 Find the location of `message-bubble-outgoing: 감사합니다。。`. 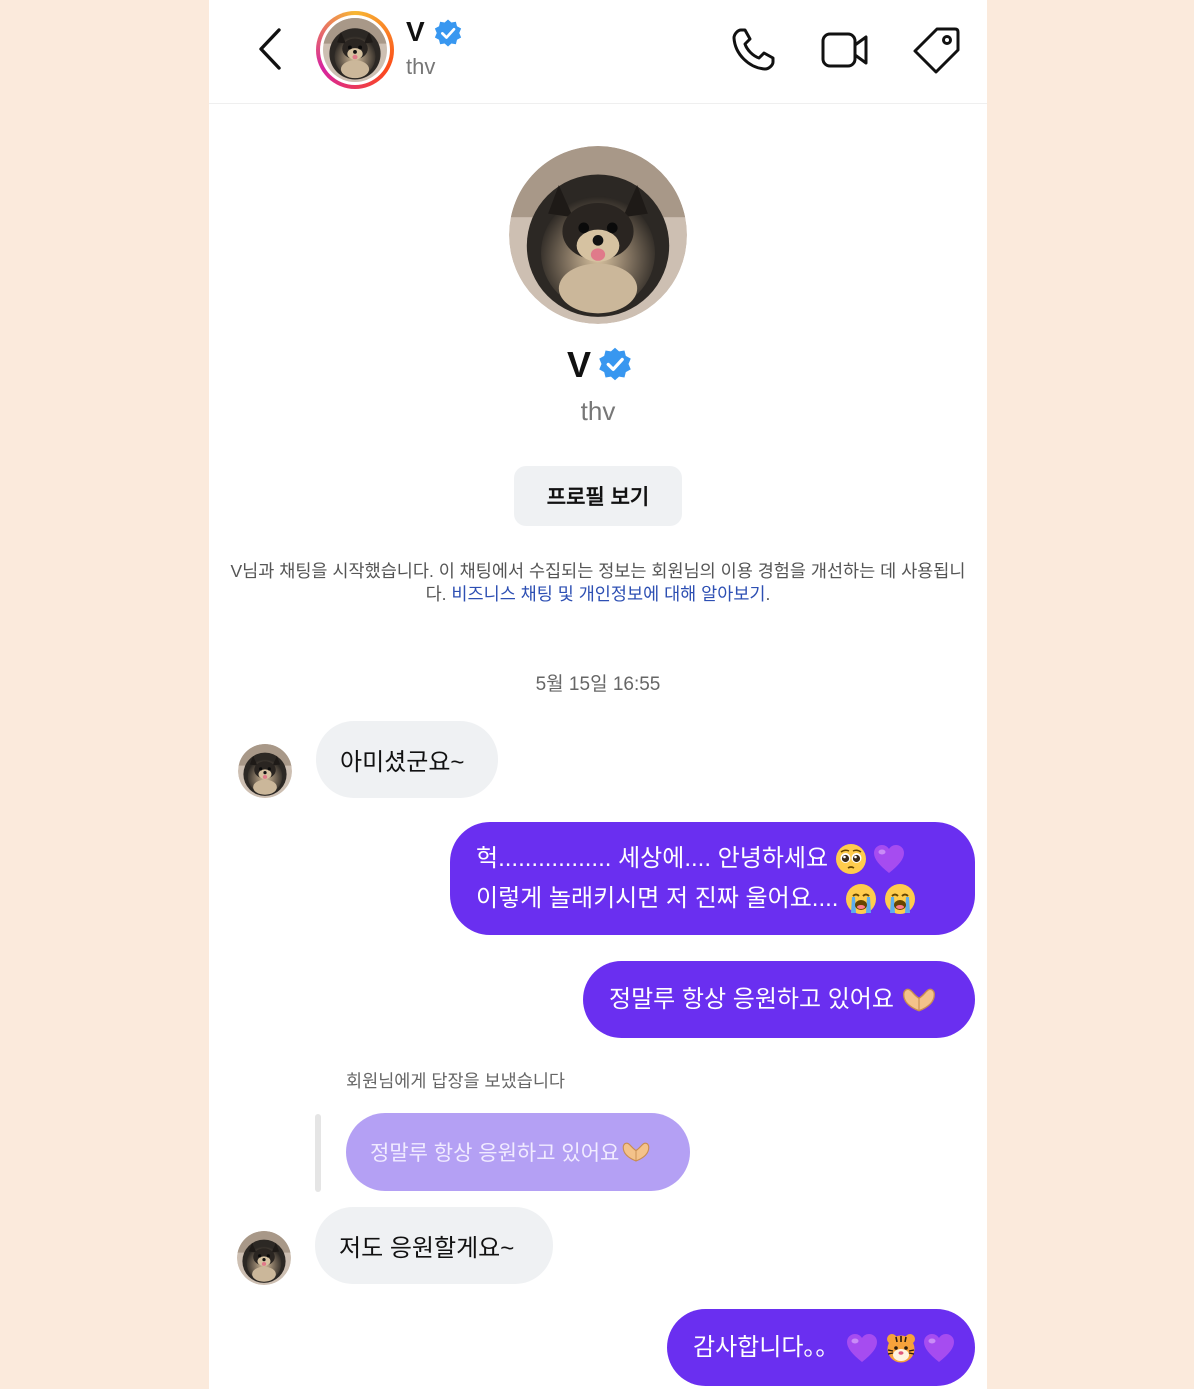

message-bubble-outgoing: 감사합니다。。 is located at coordinates (821, 1347).